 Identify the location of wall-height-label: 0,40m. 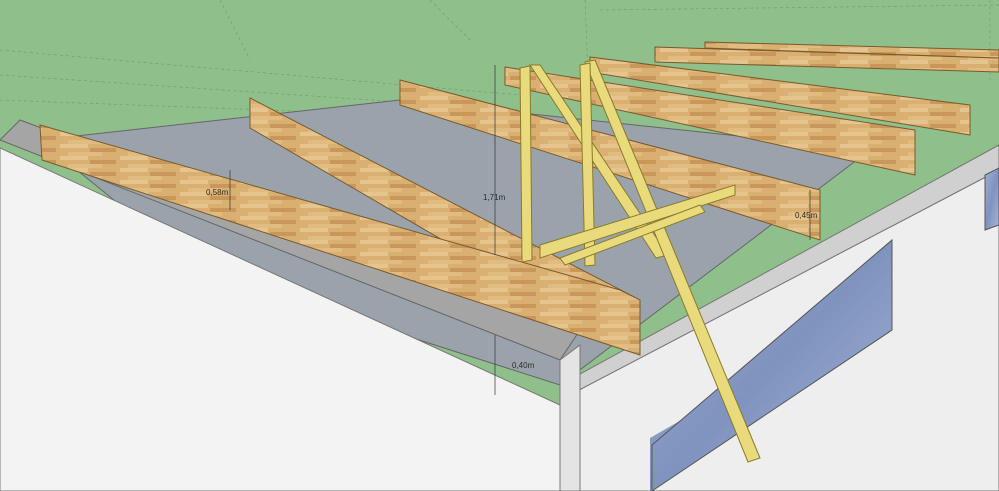
(523, 365).